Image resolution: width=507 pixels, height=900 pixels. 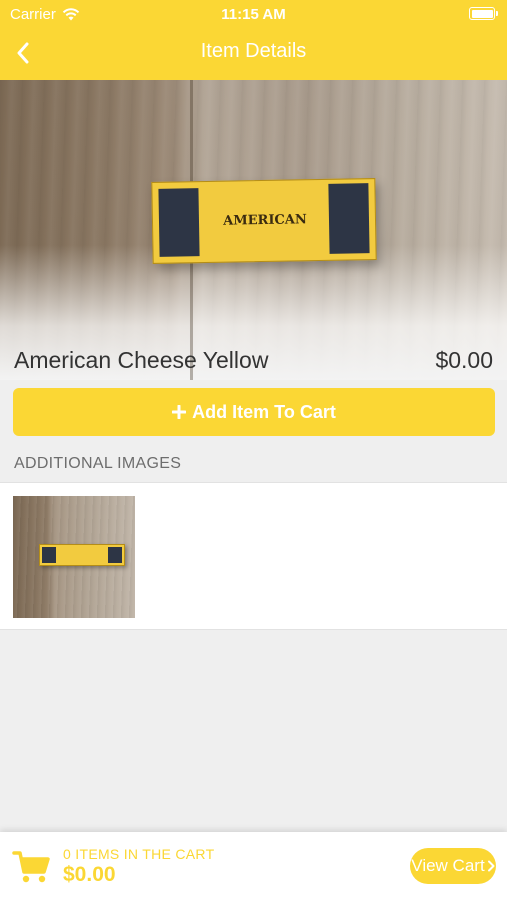 What do you see at coordinates (491, 866) in the screenshot?
I see `chevron-right-icon` at bounding box center [491, 866].